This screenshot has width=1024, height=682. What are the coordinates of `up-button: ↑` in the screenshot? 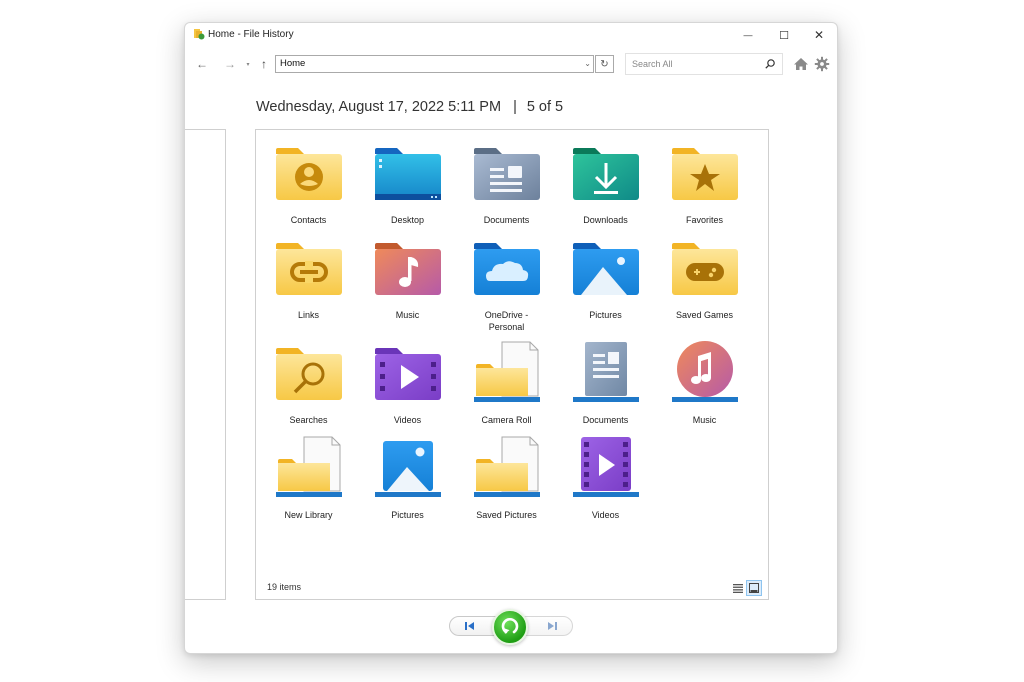 It's located at (264, 64).